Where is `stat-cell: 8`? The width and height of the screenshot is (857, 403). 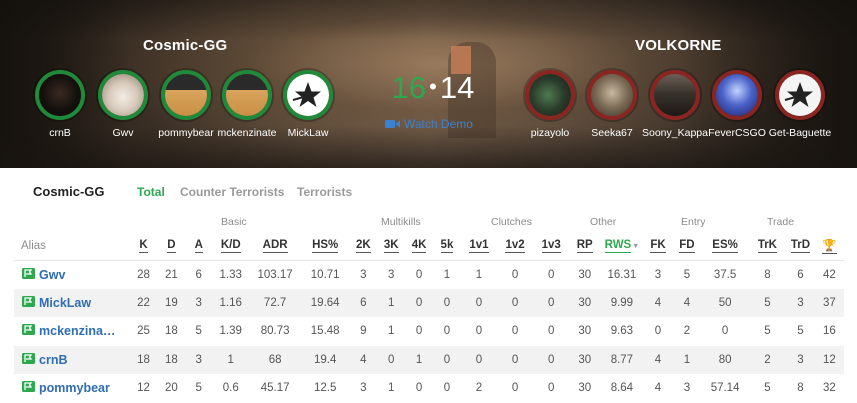 stat-cell: 8 is located at coordinates (800, 388).